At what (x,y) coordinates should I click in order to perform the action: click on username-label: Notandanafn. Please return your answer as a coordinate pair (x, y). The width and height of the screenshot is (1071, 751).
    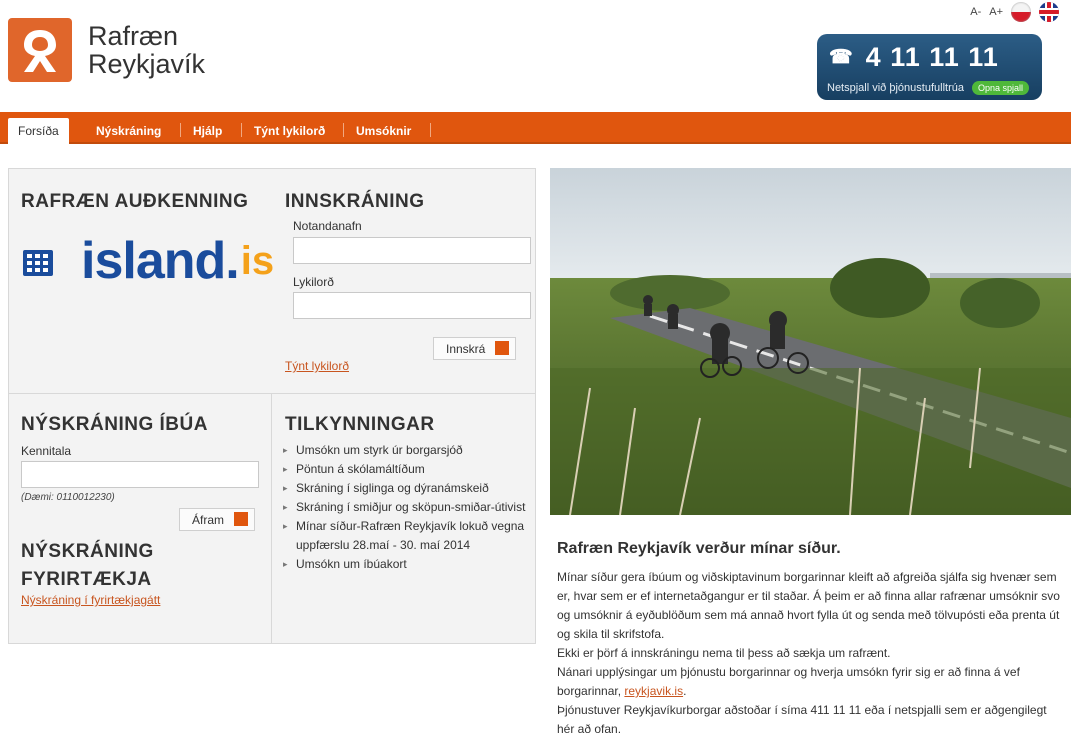
    Looking at the image, I should click on (327, 226).